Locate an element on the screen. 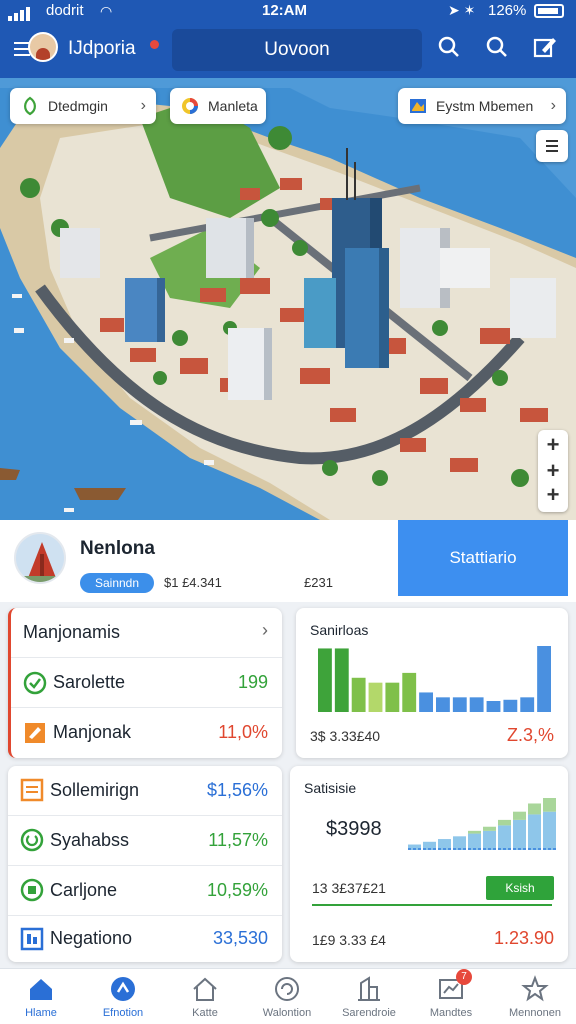 Image resolution: width=576 pixels, height=1024 pixels. house-outline-icon is located at coordinates (205, 989).